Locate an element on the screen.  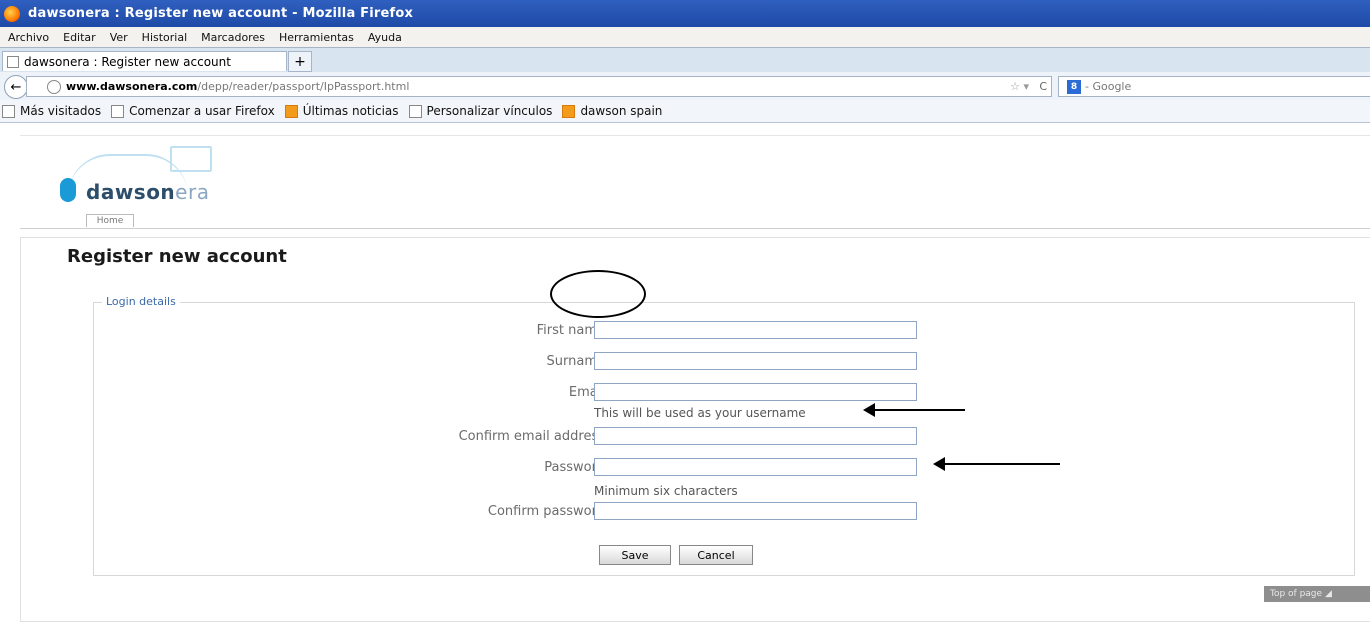
up-arrow-icon: ◢ is located at coordinates (1328, 594).